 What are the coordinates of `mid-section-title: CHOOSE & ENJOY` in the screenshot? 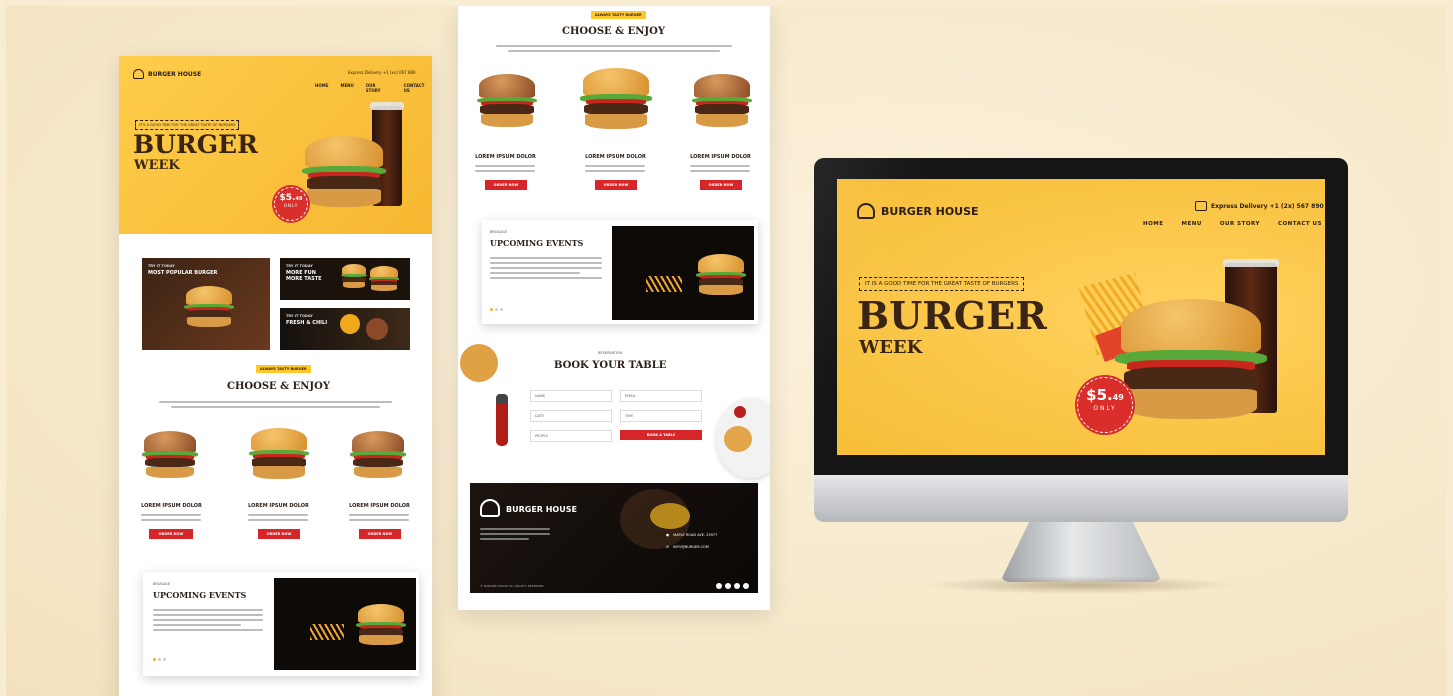 It's located at (614, 31).